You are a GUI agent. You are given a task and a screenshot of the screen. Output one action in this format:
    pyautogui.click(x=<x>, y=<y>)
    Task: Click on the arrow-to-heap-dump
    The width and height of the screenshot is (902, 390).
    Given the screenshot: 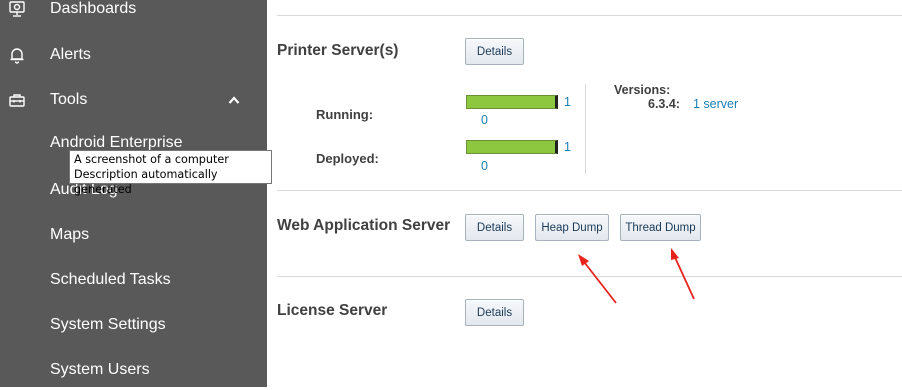 What is the action you would take?
    pyautogui.click(x=597, y=279)
    